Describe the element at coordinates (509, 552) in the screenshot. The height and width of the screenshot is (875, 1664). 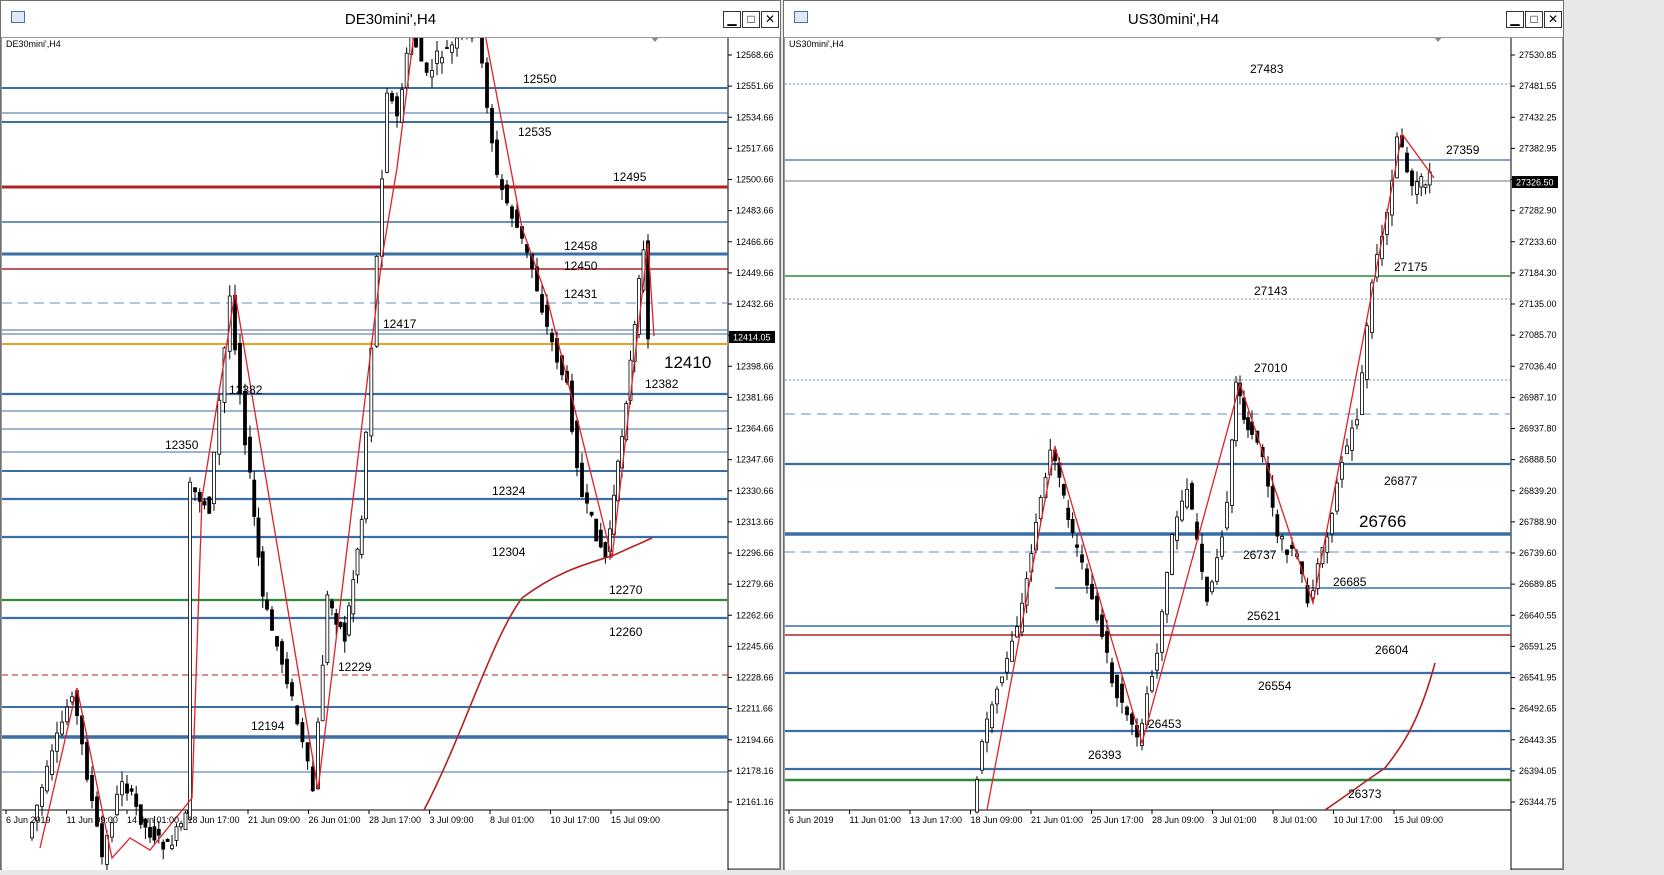
I see `level-label: 12304` at that location.